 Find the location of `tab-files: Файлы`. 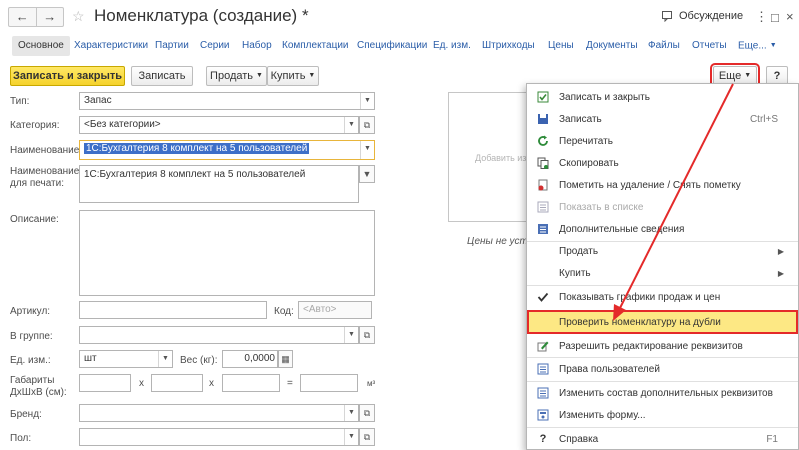

tab-files: Файлы is located at coordinates (664, 46).